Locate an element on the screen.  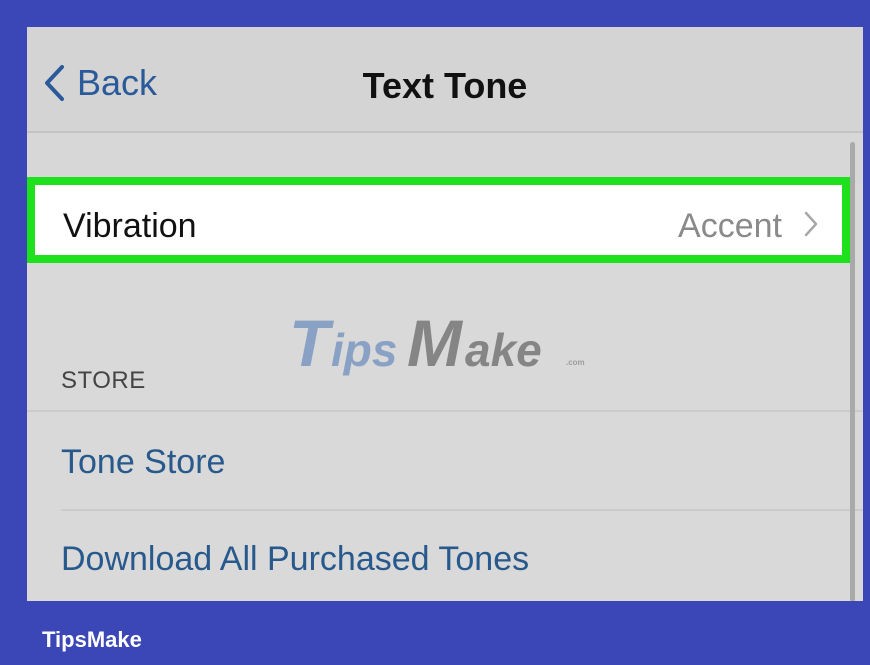
vibration-row: Vibration Accent is located at coordinates (438, 220).